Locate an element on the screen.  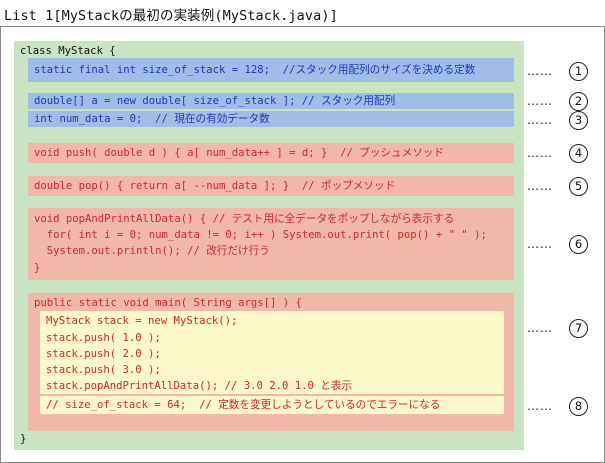
marker-6: …… 6 is located at coordinates (557, 244).